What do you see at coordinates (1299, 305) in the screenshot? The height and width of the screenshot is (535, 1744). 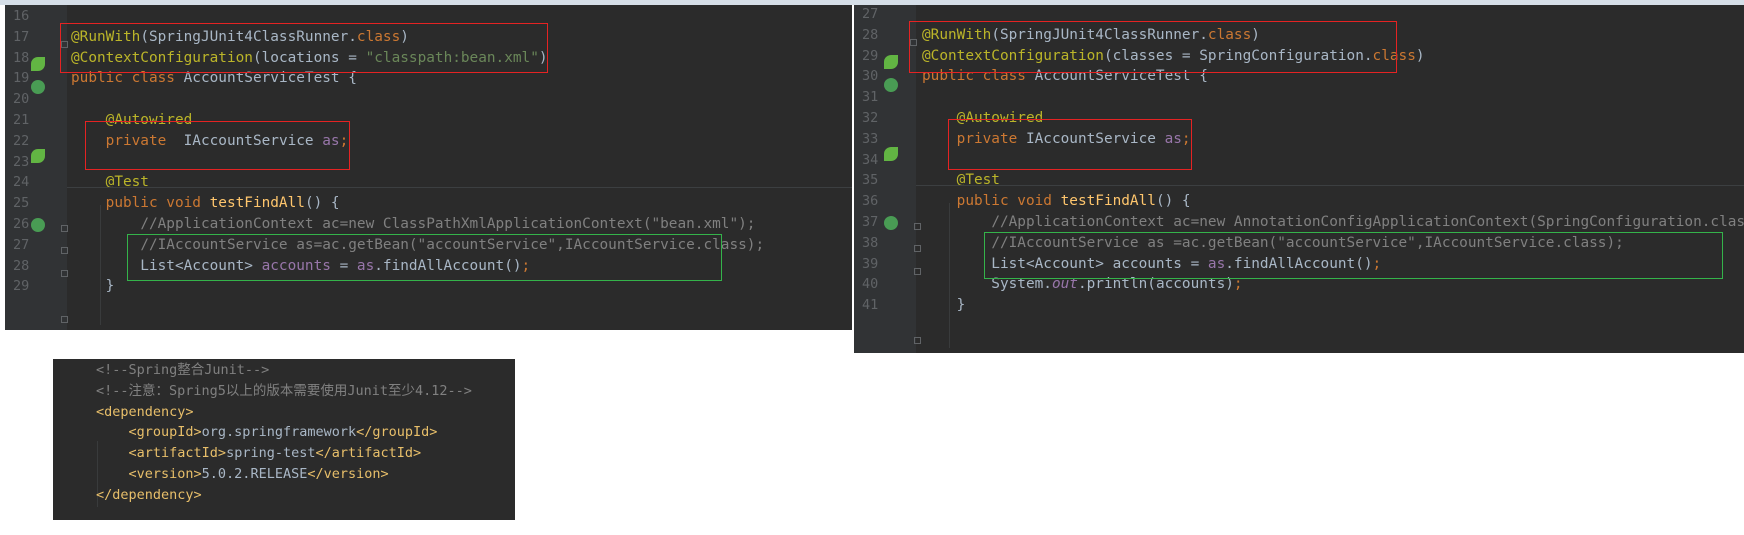 I see `code-line: 41 }` at bounding box center [1299, 305].